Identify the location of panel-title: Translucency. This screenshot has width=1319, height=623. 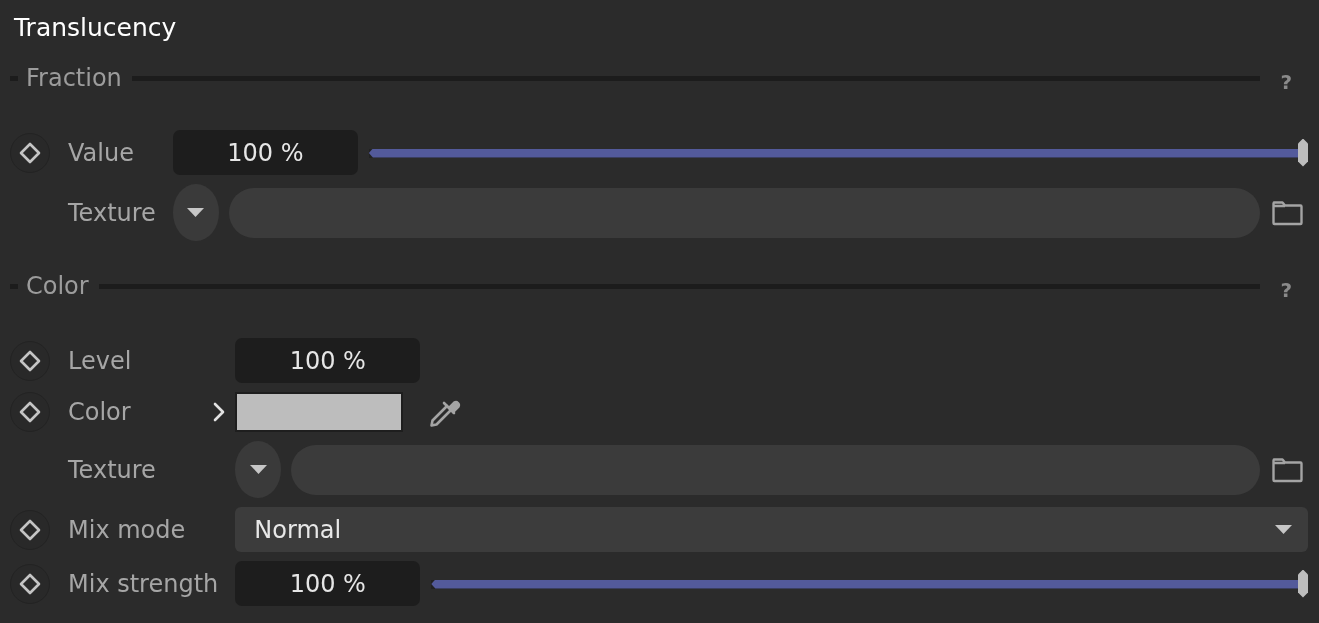
(95, 28).